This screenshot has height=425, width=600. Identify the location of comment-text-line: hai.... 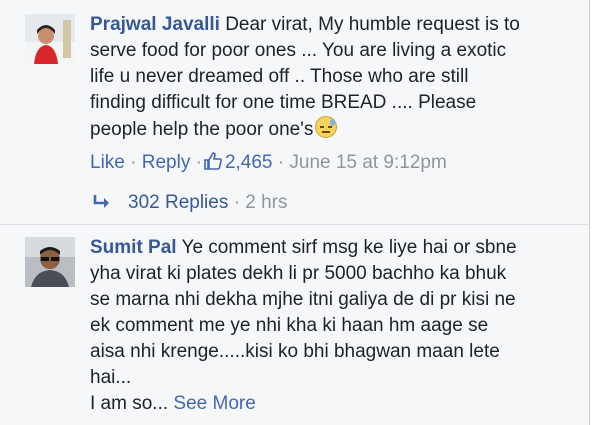
(111, 377).